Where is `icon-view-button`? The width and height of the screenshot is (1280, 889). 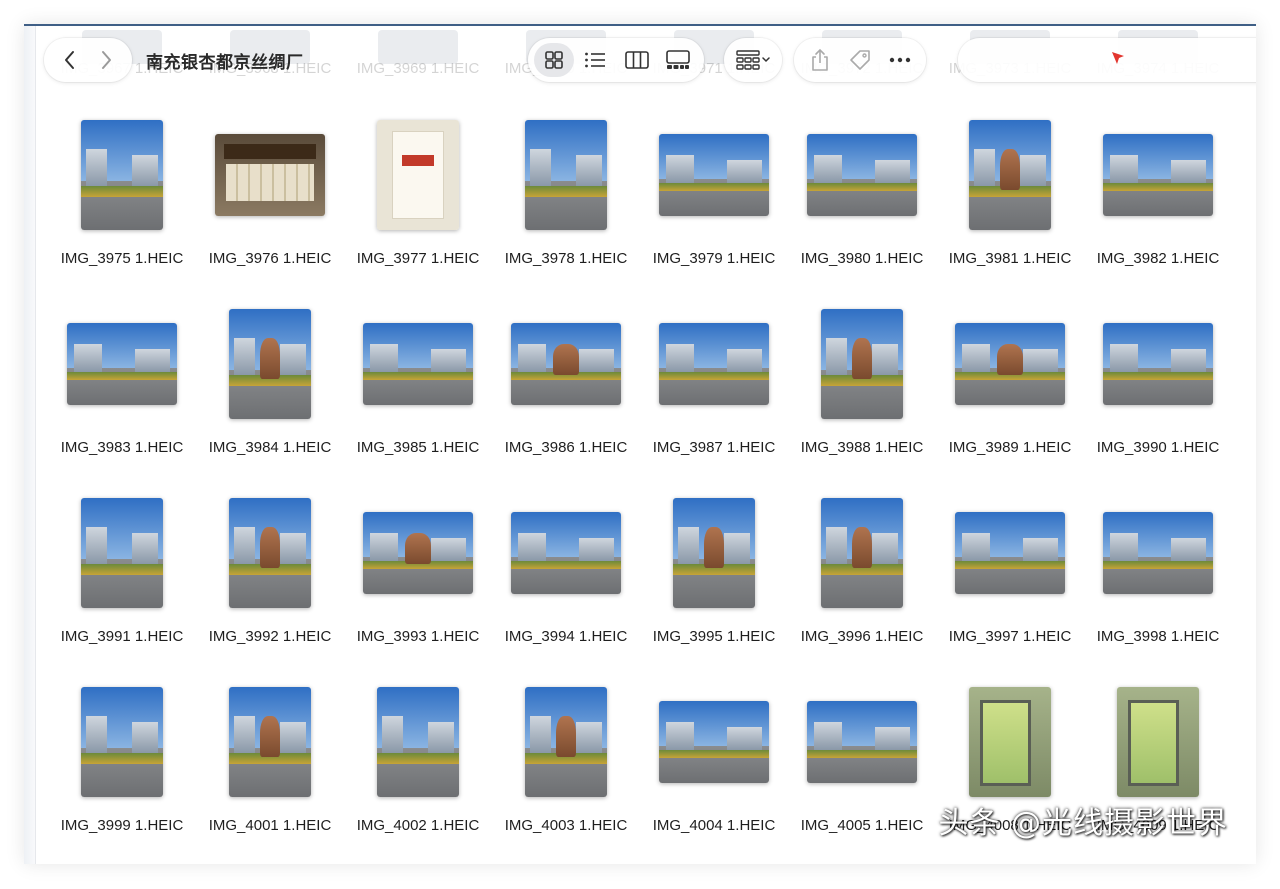 icon-view-button is located at coordinates (554, 60).